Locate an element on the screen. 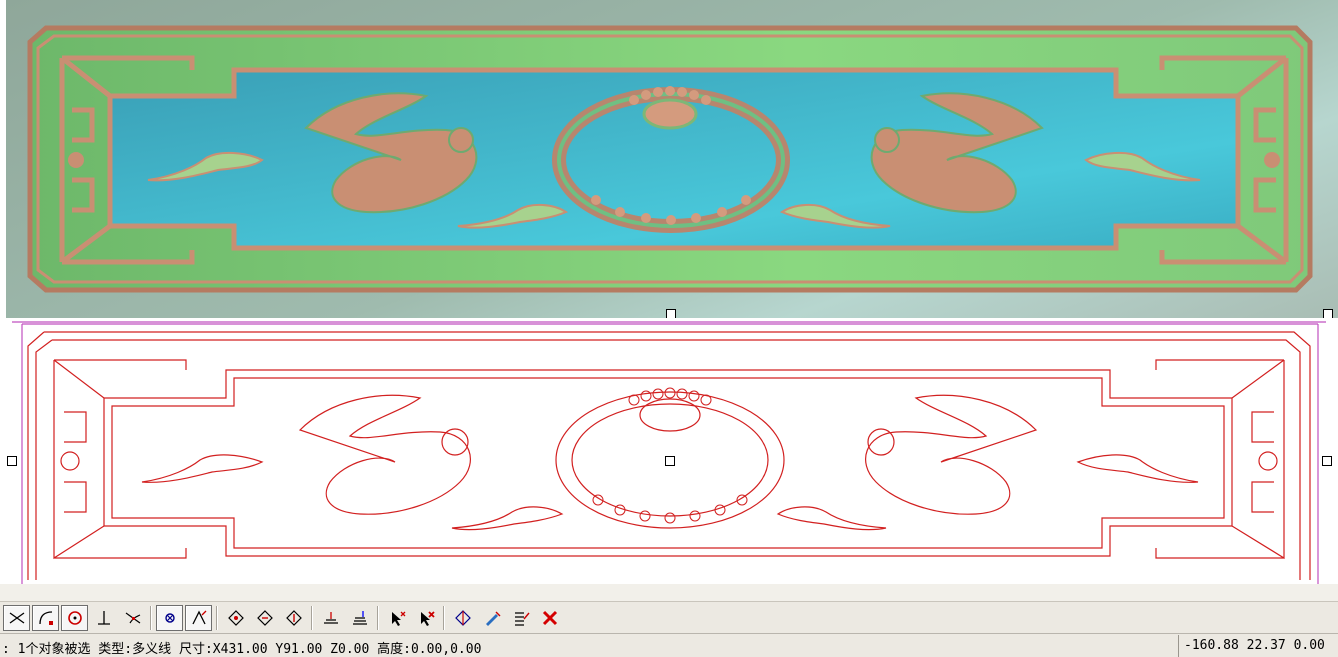 This screenshot has width=1338, height=657. delete-x-icon is located at coordinates (549, 618).